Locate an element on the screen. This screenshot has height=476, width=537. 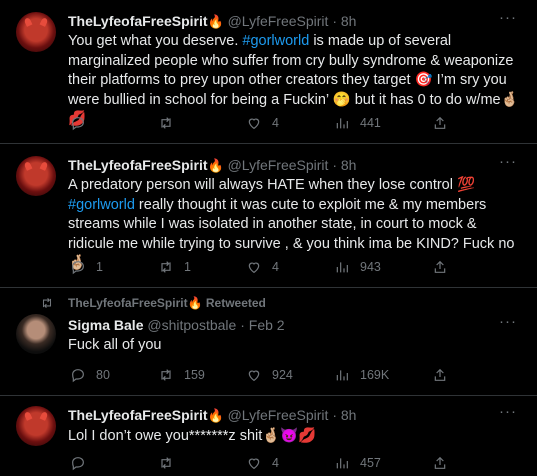
reply-button: 80 is located at coordinates (90, 375).